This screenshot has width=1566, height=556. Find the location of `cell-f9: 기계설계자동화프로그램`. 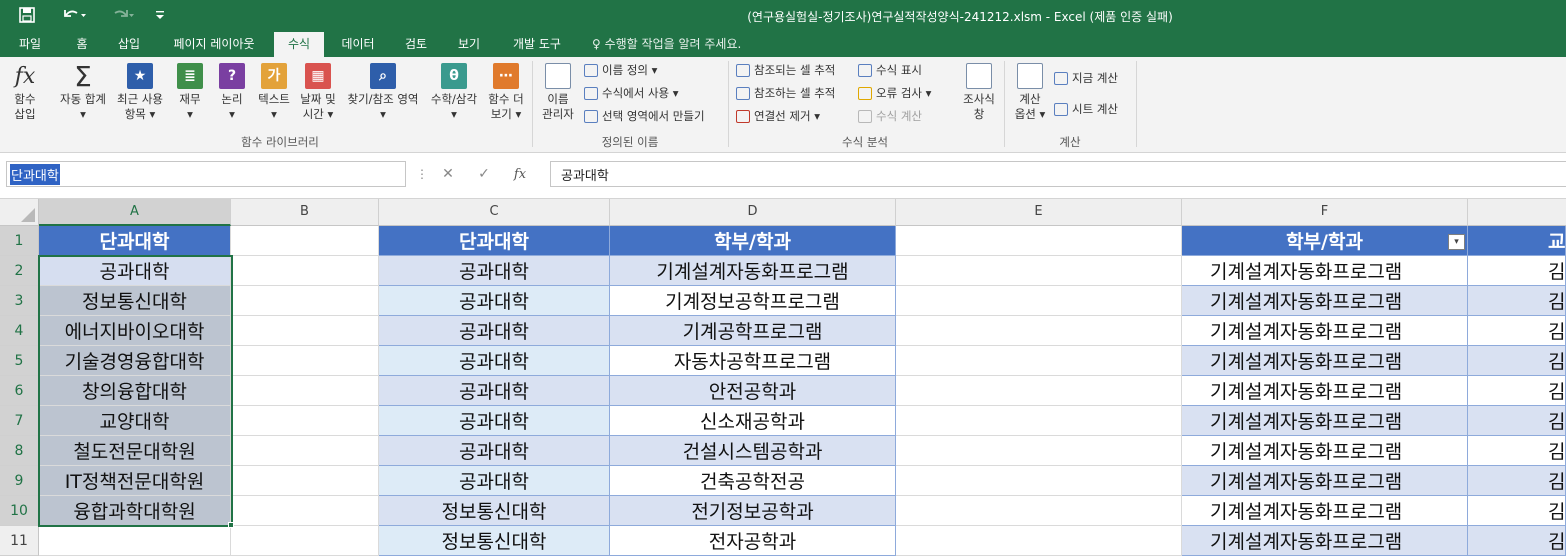

cell-f9: 기계설계자동화프로그램 is located at coordinates (1325, 481).